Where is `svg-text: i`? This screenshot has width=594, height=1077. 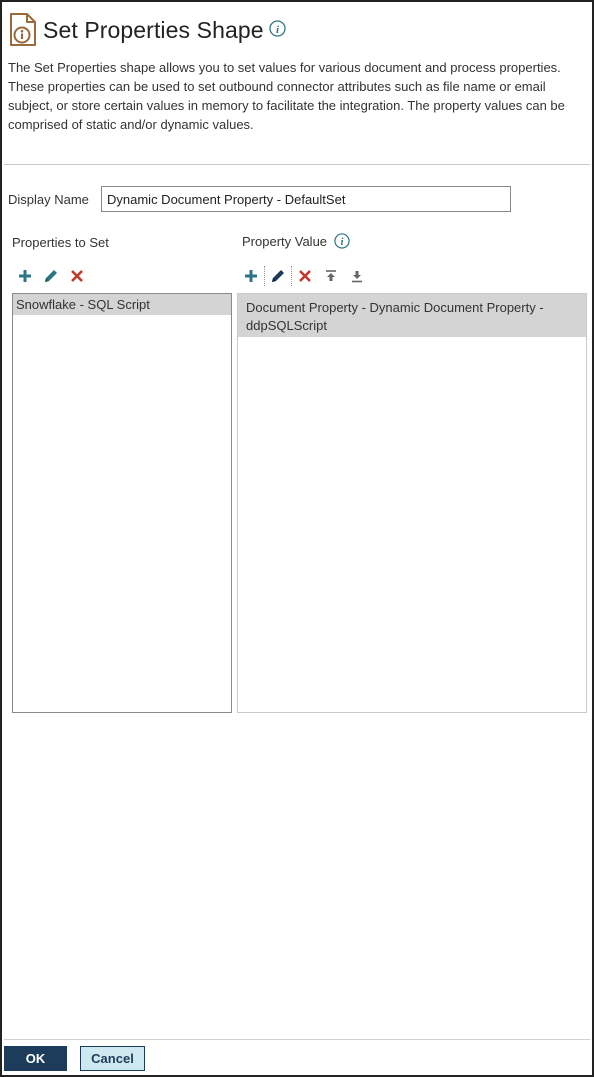 svg-text: i is located at coordinates (342, 242).